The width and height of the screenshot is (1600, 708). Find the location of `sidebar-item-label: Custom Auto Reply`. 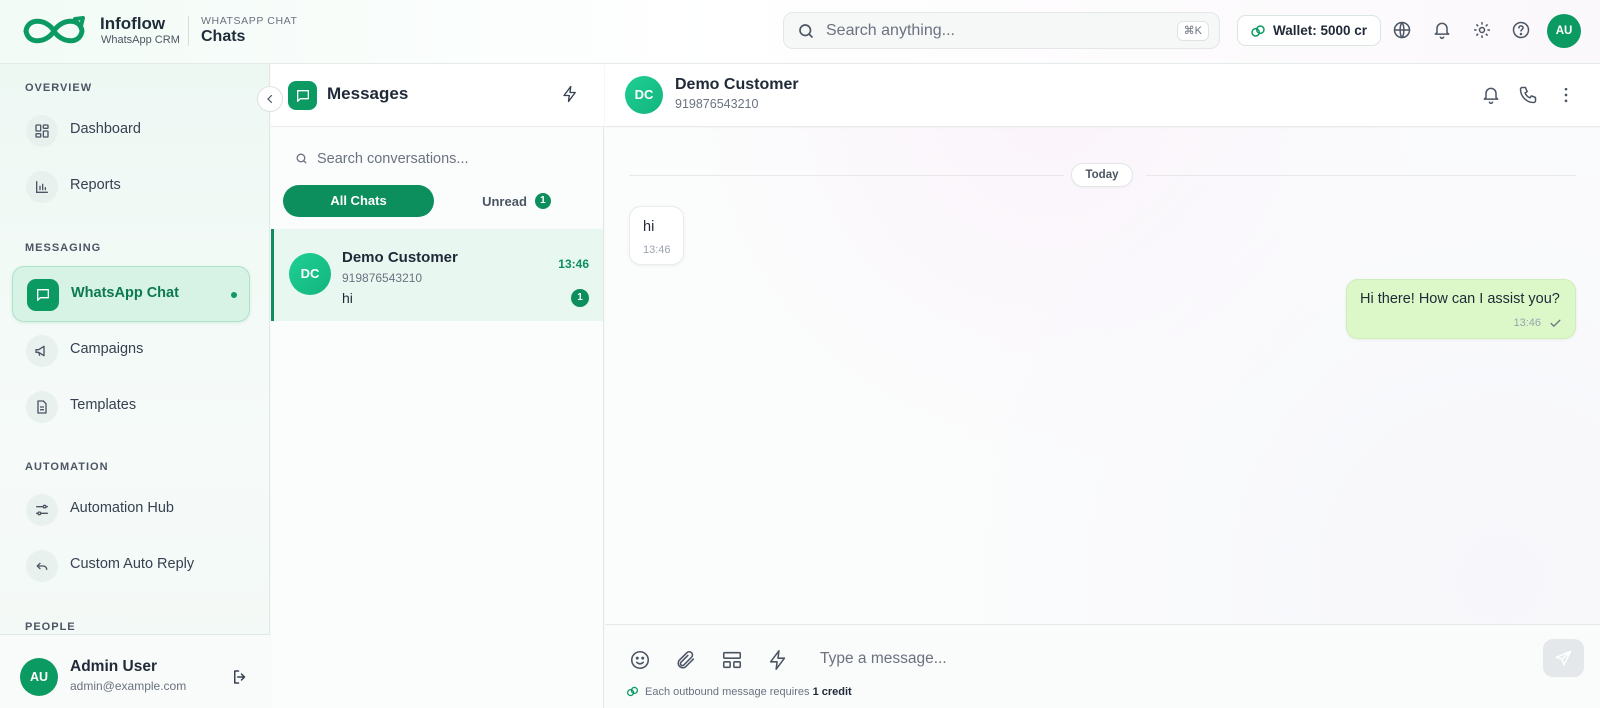

sidebar-item-label: Custom Auto Reply is located at coordinates (132, 564).